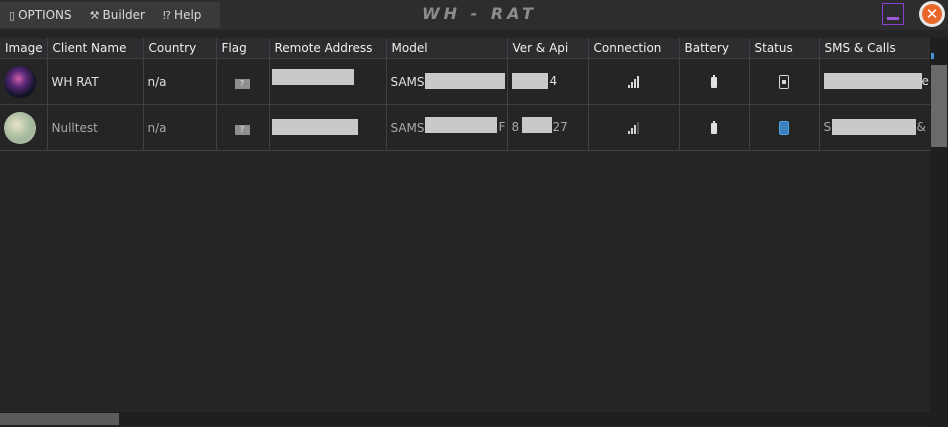 The width and height of the screenshot is (948, 427). I want to click on app-title: WH - RAT, so click(479, 13).